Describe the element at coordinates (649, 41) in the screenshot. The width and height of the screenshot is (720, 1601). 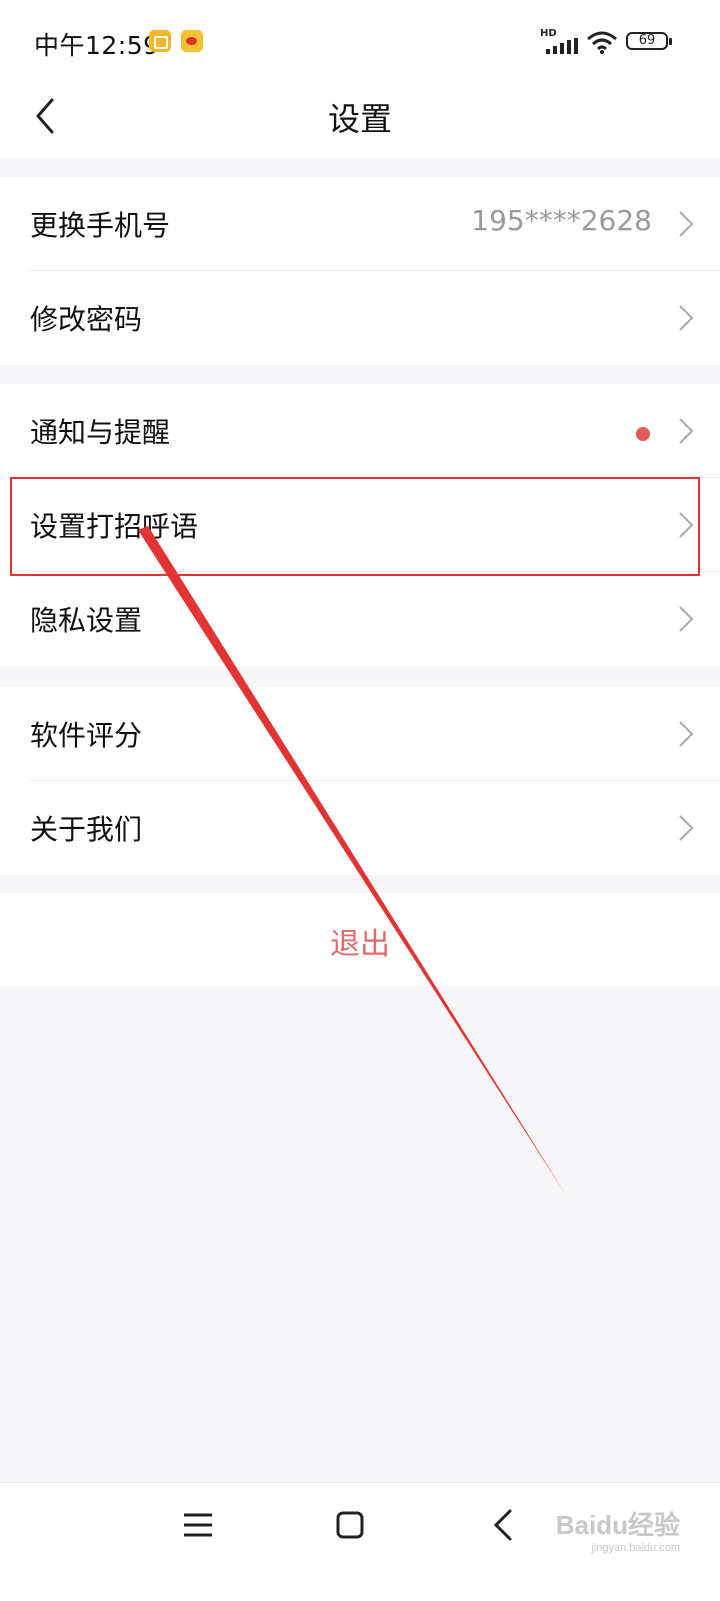
I see `battery-icon: 69` at that location.